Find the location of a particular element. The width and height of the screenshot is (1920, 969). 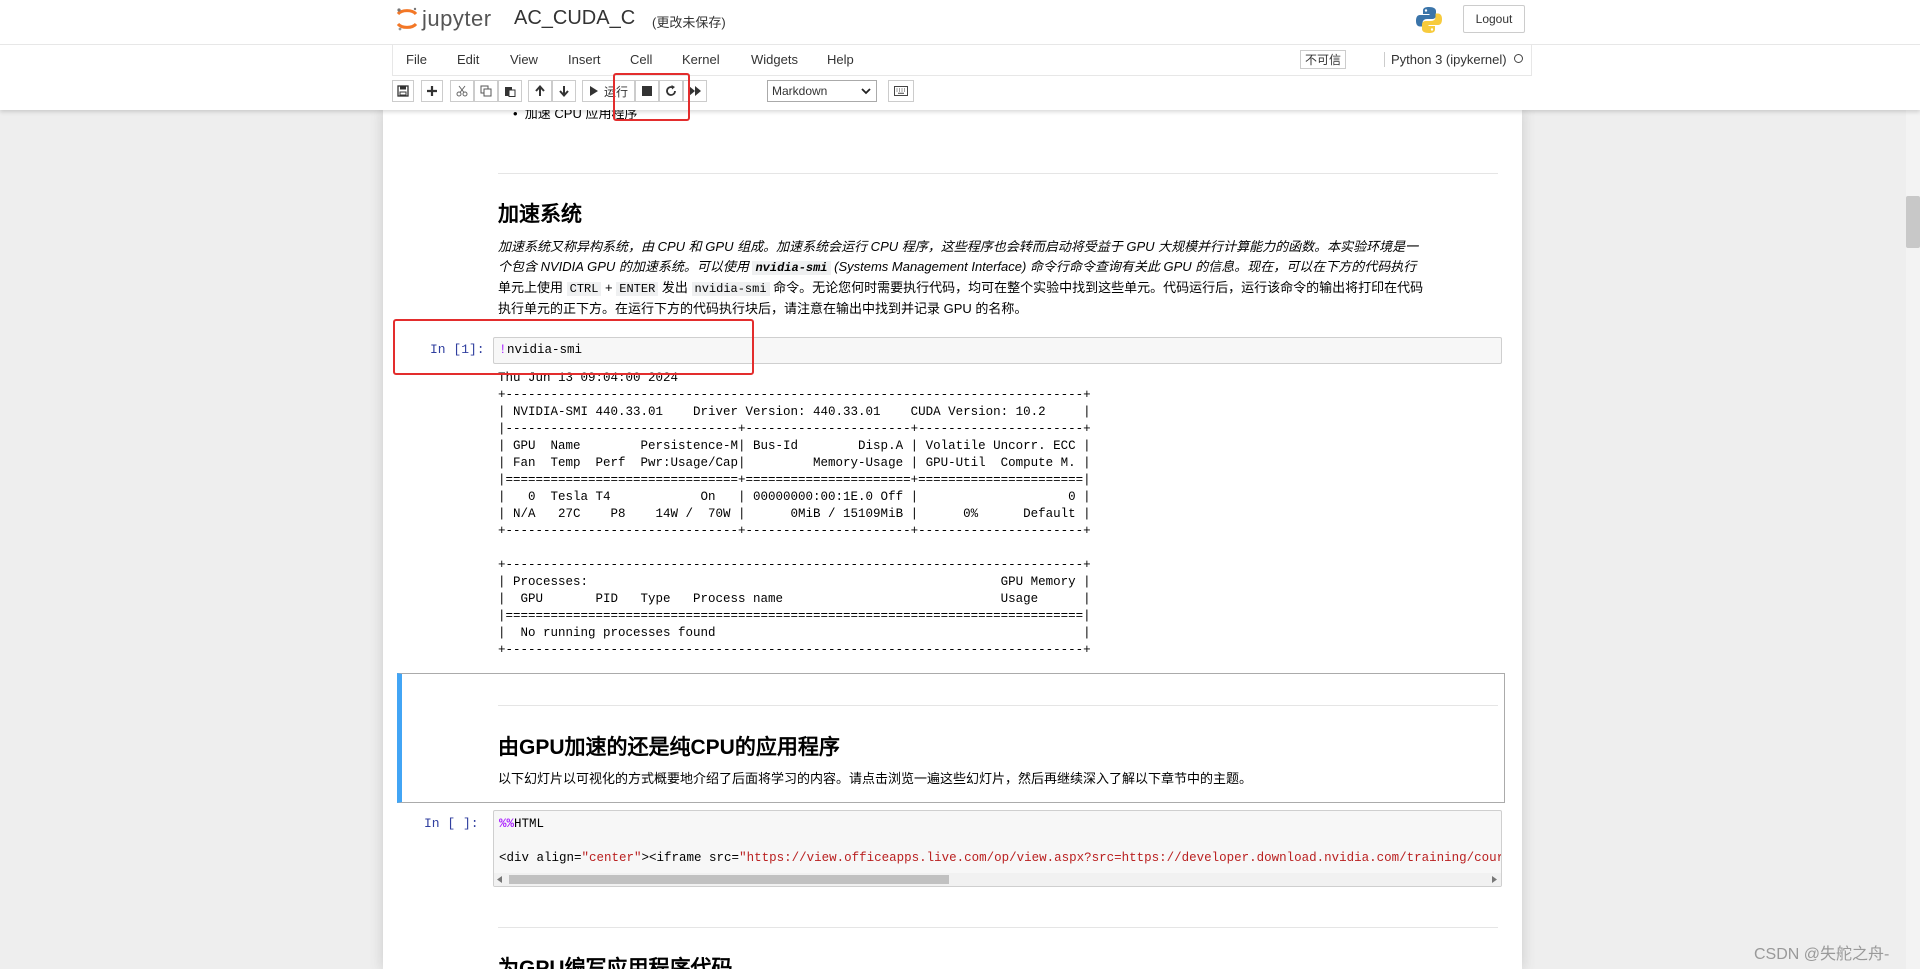

menu-cell: Cell is located at coordinates (641, 59).